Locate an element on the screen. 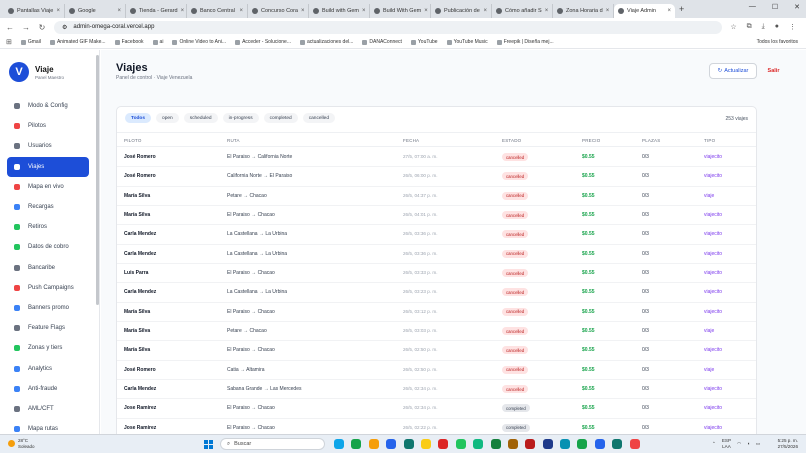 The image size is (806, 453). url-field: ⚙ admin-omega-coral.vercel.app is located at coordinates (388, 27).